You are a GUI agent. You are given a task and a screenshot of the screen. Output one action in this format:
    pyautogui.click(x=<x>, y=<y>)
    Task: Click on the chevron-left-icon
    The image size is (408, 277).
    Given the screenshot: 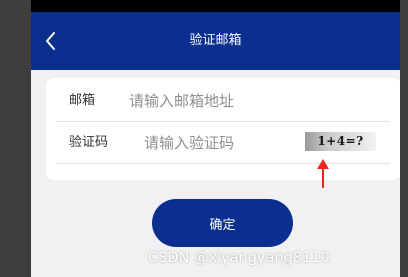 What is the action you would take?
    pyautogui.click(x=50, y=41)
    